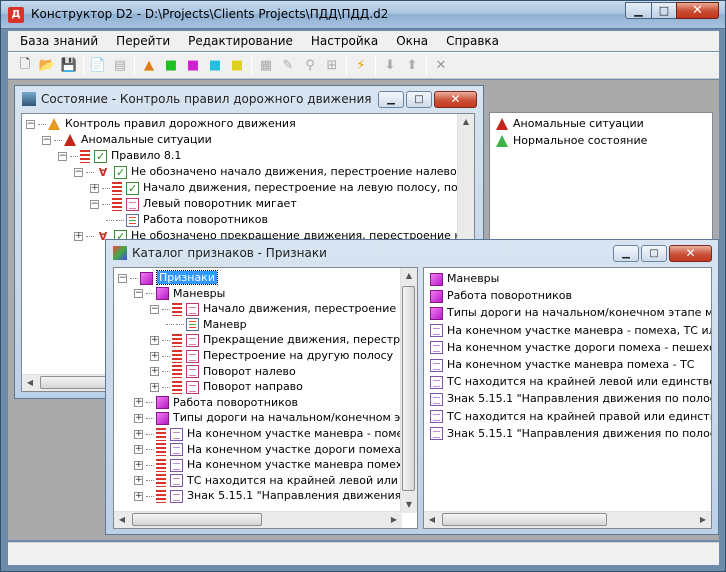  I want to click on yellow-cube-icon: ■, so click(237, 66).